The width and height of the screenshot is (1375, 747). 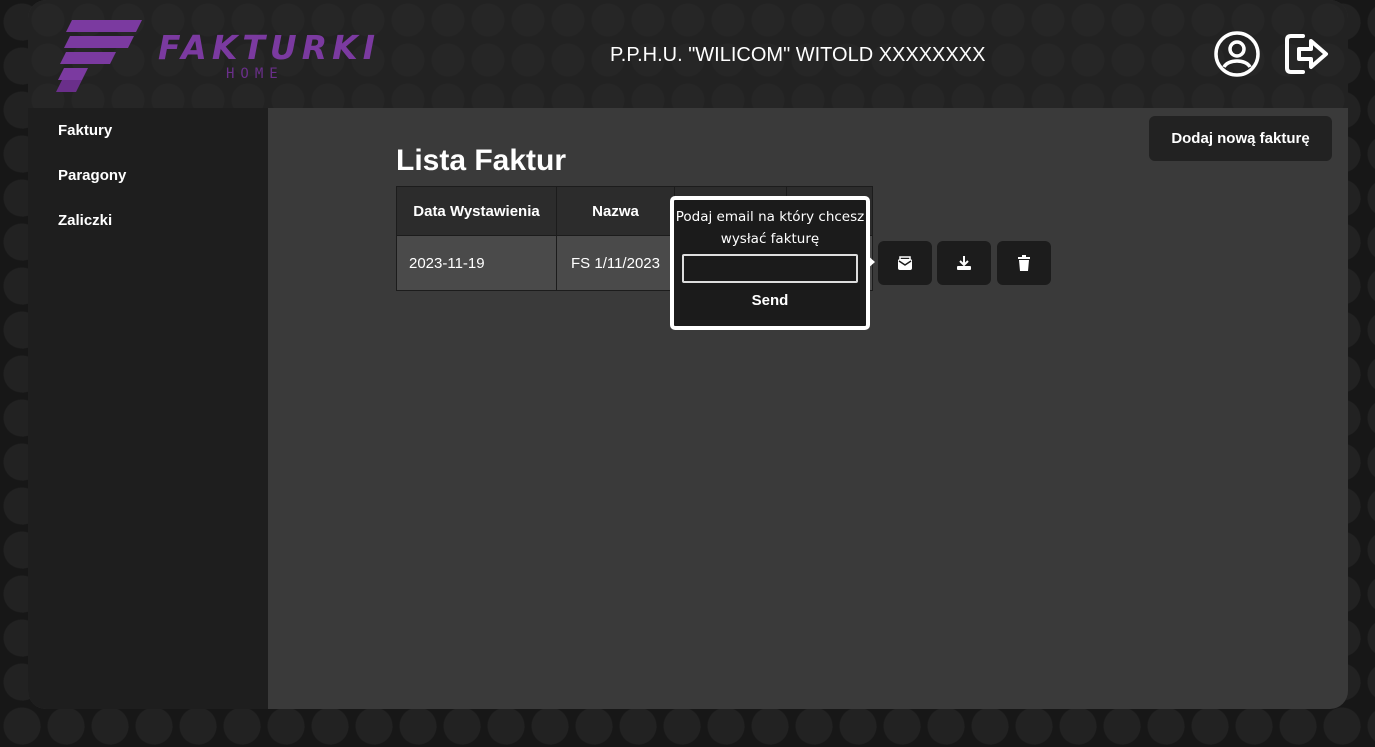 What do you see at coordinates (1237, 54) in the screenshot?
I see `user-profile-icon` at bounding box center [1237, 54].